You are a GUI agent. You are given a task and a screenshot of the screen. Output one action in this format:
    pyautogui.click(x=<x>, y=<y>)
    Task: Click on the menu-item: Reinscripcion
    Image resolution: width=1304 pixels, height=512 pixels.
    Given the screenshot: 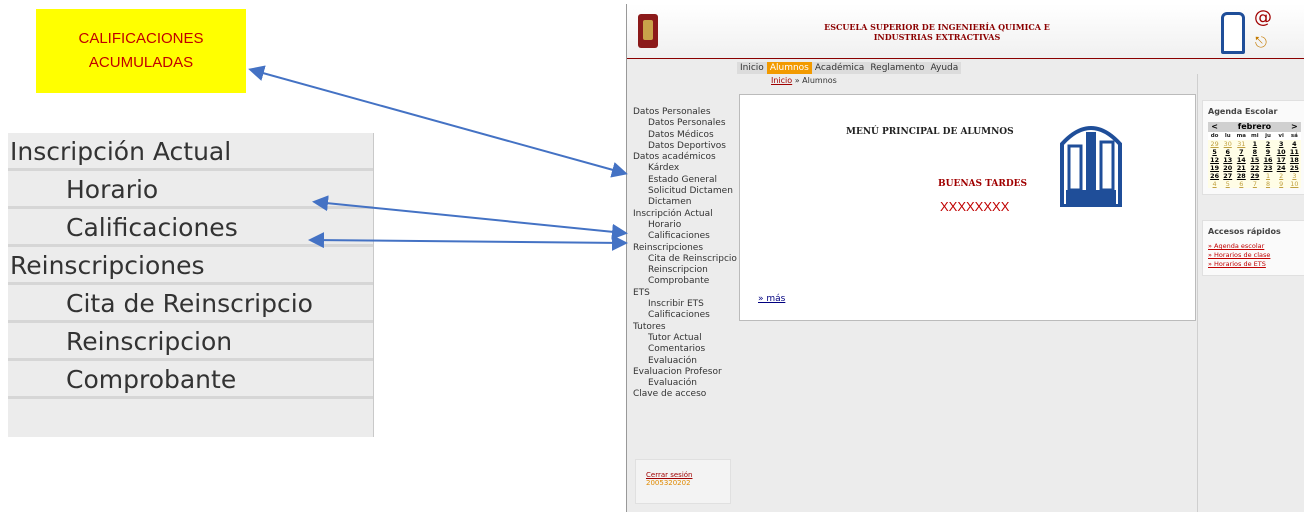 What is the action you would take?
    pyautogui.click(x=685, y=270)
    